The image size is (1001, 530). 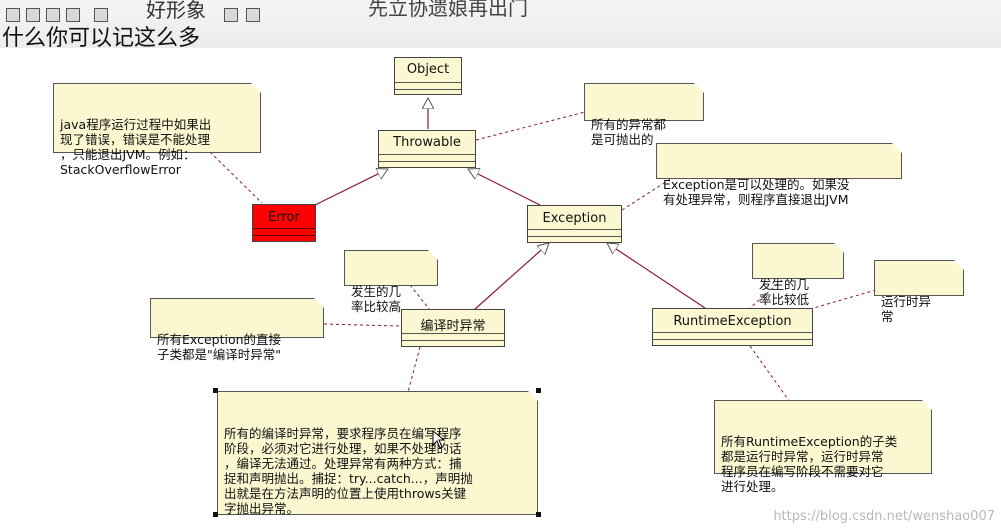 I want to click on anchor-error-note, so click(x=236, y=177).